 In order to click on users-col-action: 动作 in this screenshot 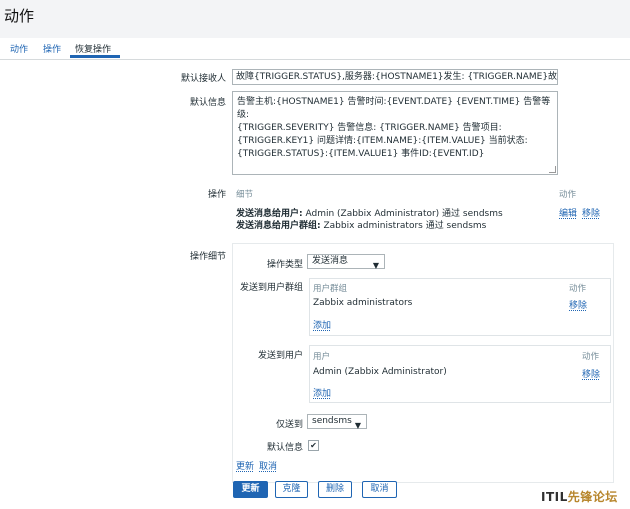, I will do `click(591, 357)`.